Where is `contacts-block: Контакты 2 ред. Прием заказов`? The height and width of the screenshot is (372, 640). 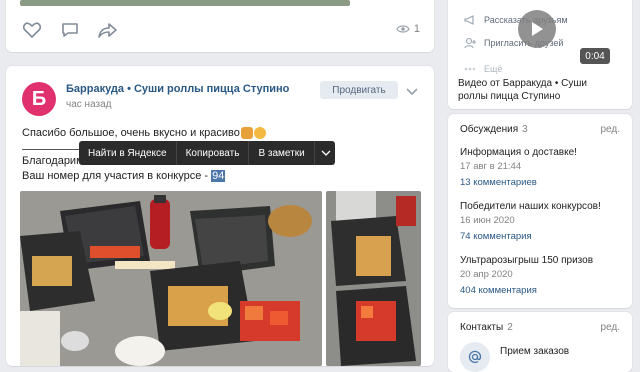 contacts-block: Контакты 2 ред. Прием заказов is located at coordinates (540, 342).